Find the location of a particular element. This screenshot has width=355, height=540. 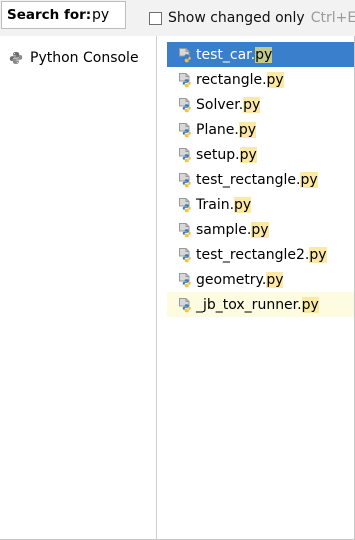

file-item: _jb_tox_runner.py is located at coordinates (260, 304).